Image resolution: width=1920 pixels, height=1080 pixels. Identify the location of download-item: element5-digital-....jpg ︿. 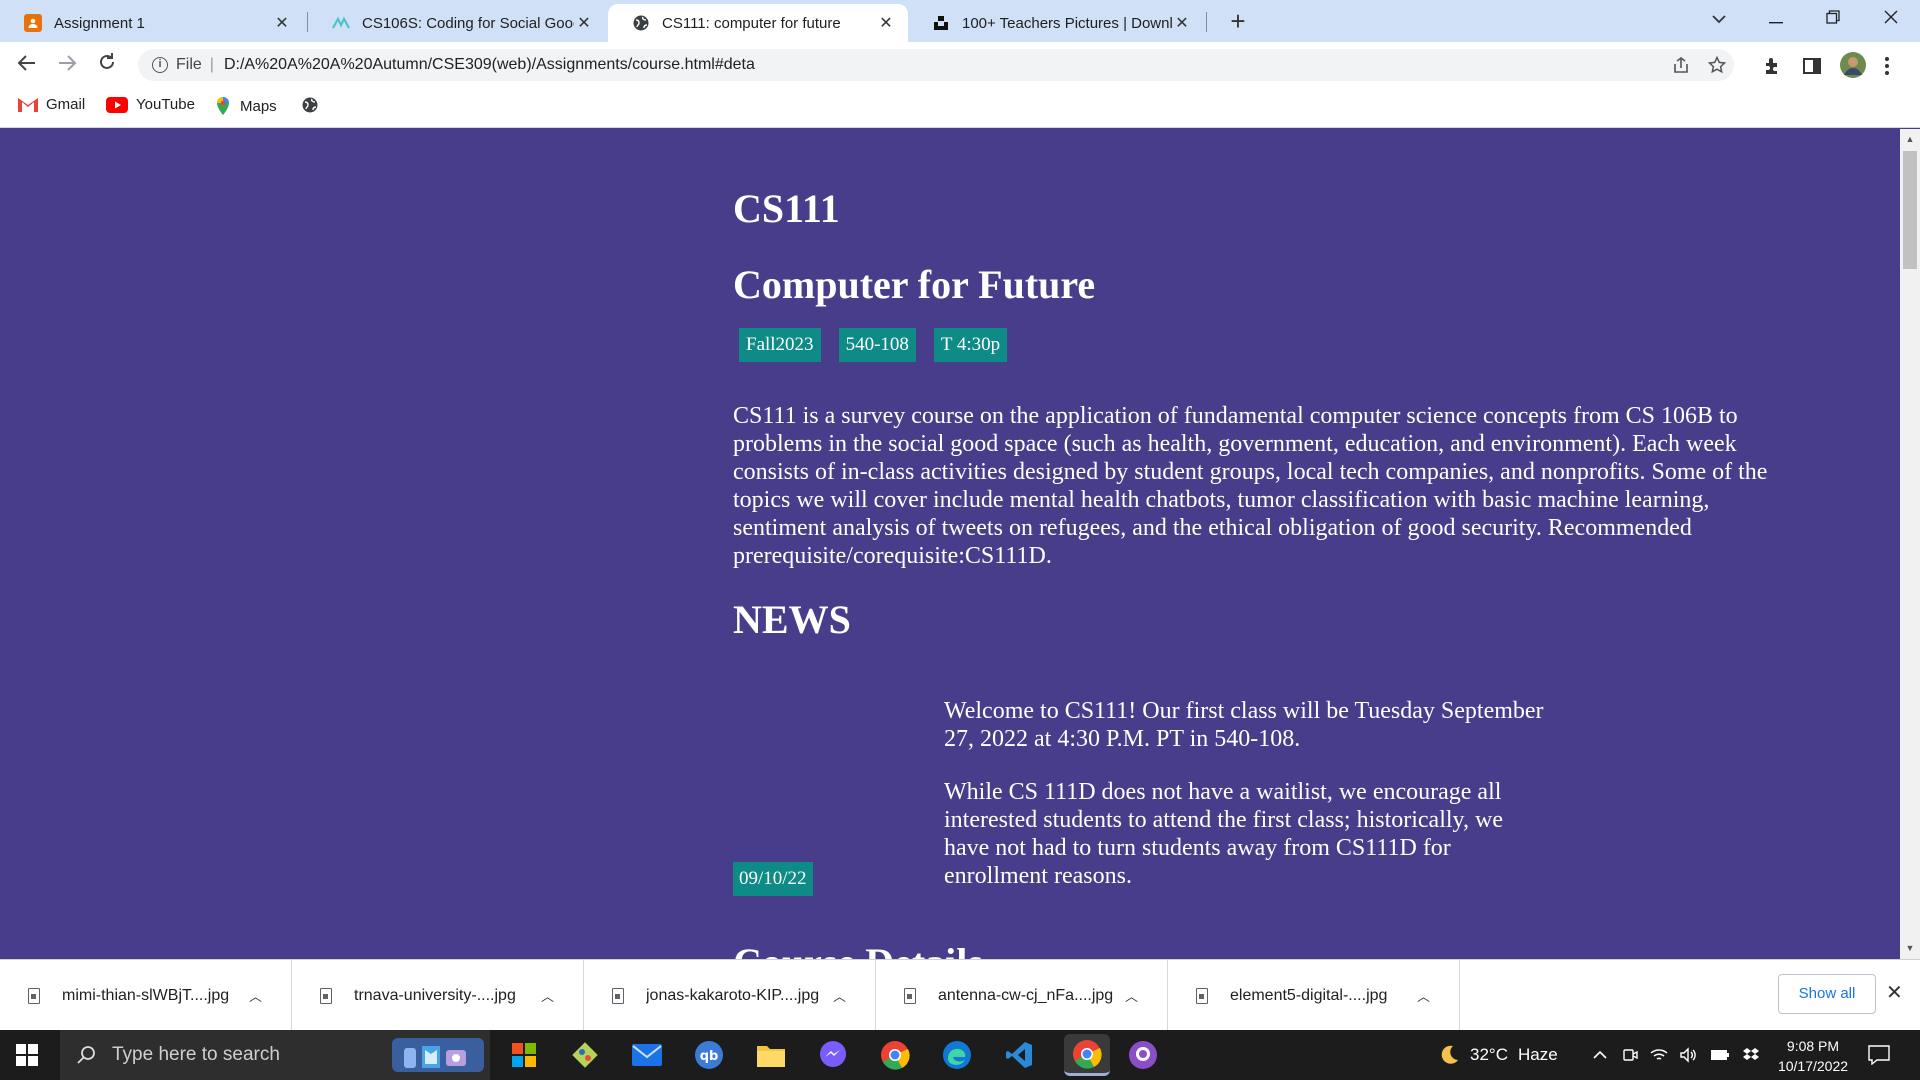
(1314, 995).